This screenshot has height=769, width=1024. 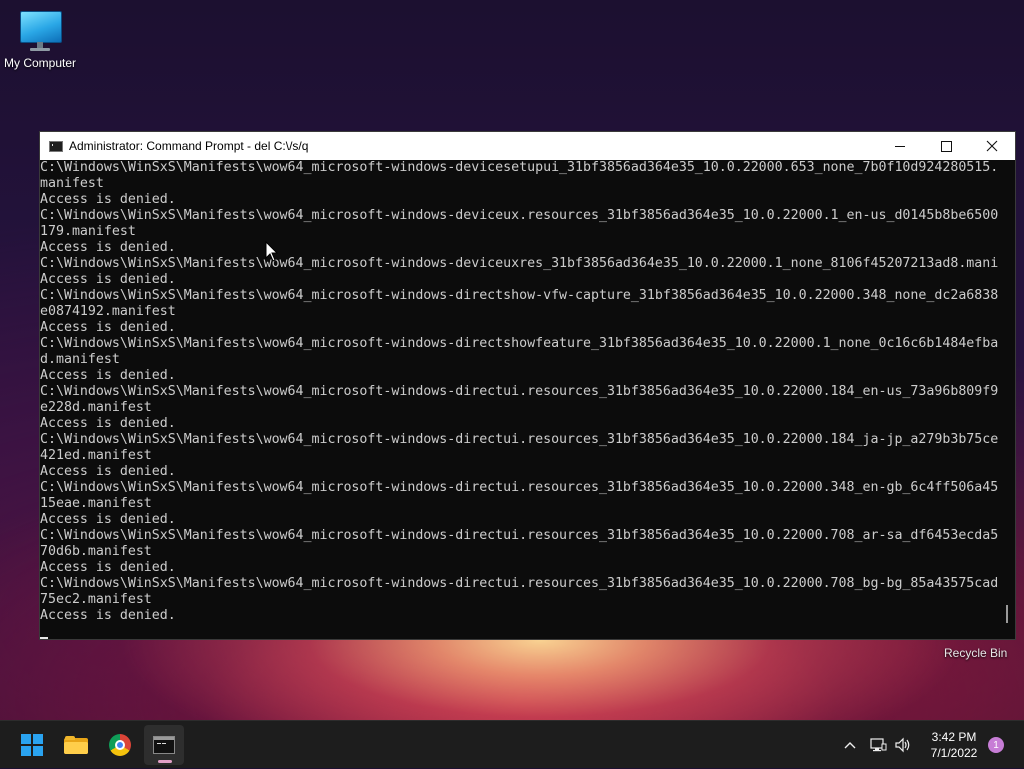 I want to click on show-hidden-icons-button, so click(x=850, y=745).